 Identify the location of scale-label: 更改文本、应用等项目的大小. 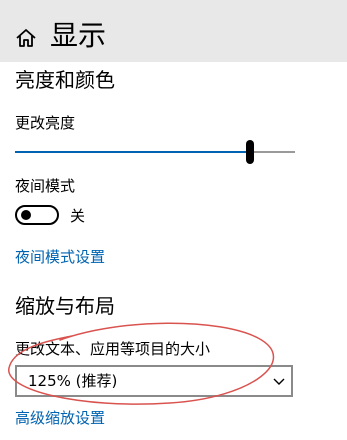
(113, 349).